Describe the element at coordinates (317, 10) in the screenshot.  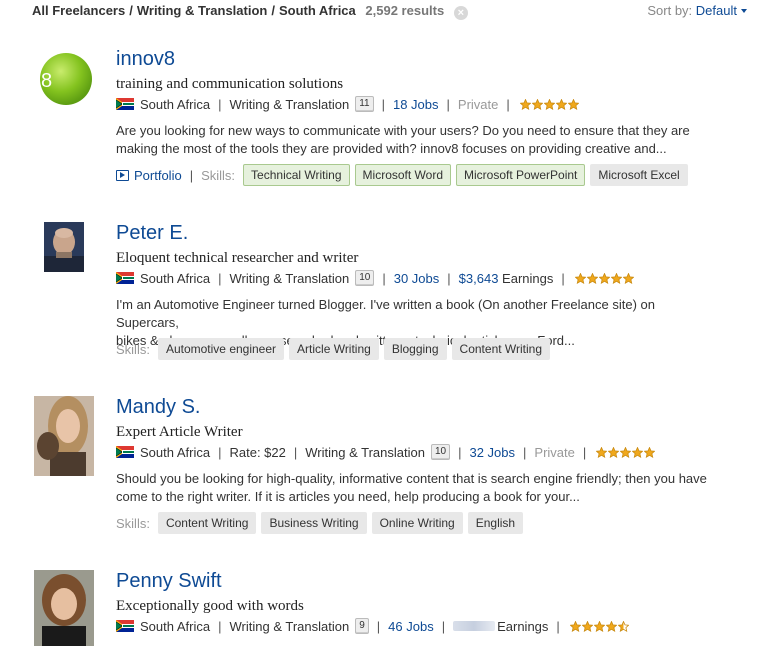
I see `breadcrumb-country: South Africa` at that location.